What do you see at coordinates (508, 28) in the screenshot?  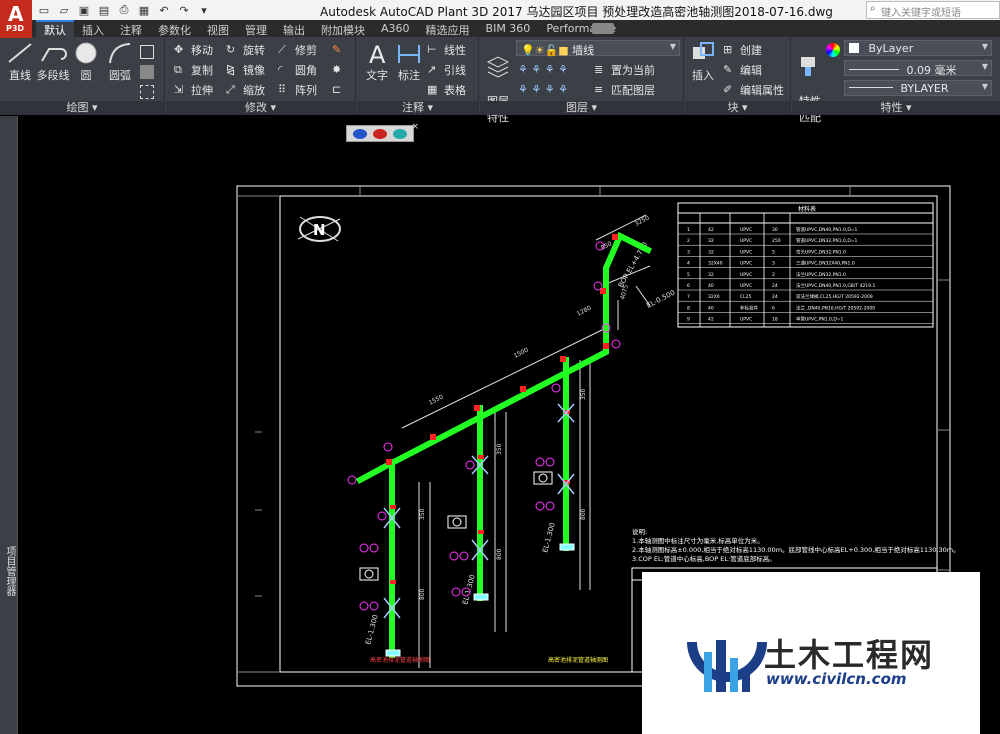 I see `tab-bim360: BIM 360` at bounding box center [508, 28].